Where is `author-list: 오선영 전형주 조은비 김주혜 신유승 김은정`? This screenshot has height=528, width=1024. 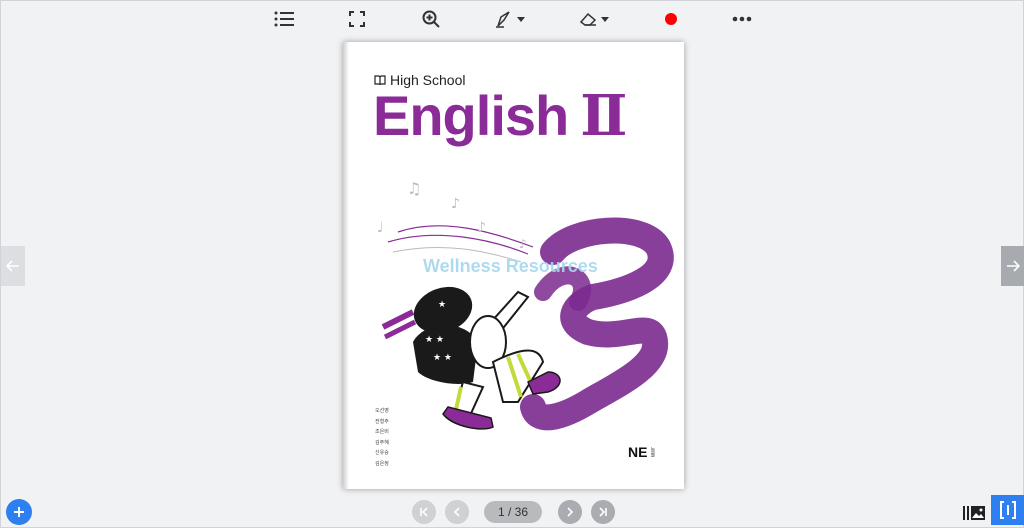
author-list: 오선영 전형주 조은비 김주혜 신유승 김은정 is located at coordinates (382, 437).